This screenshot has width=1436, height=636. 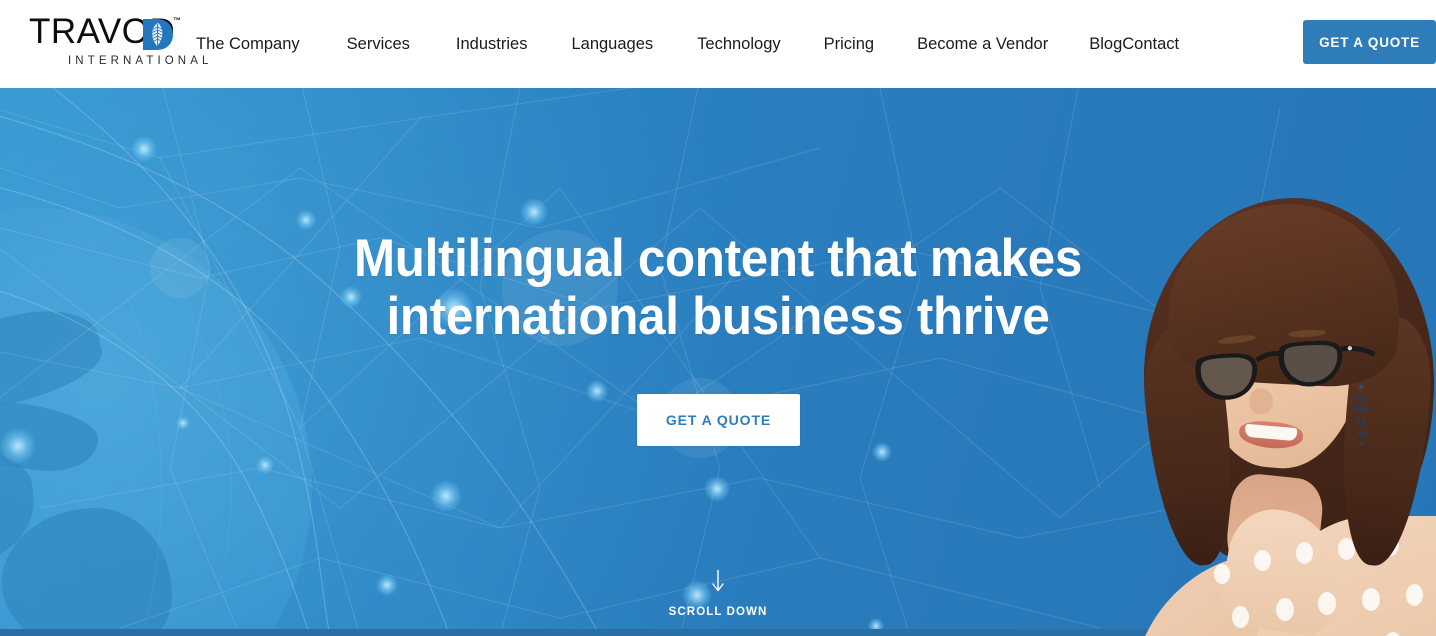 What do you see at coordinates (248, 44) in the screenshot?
I see `nav-item-the-company: The Company` at bounding box center [248, 44].